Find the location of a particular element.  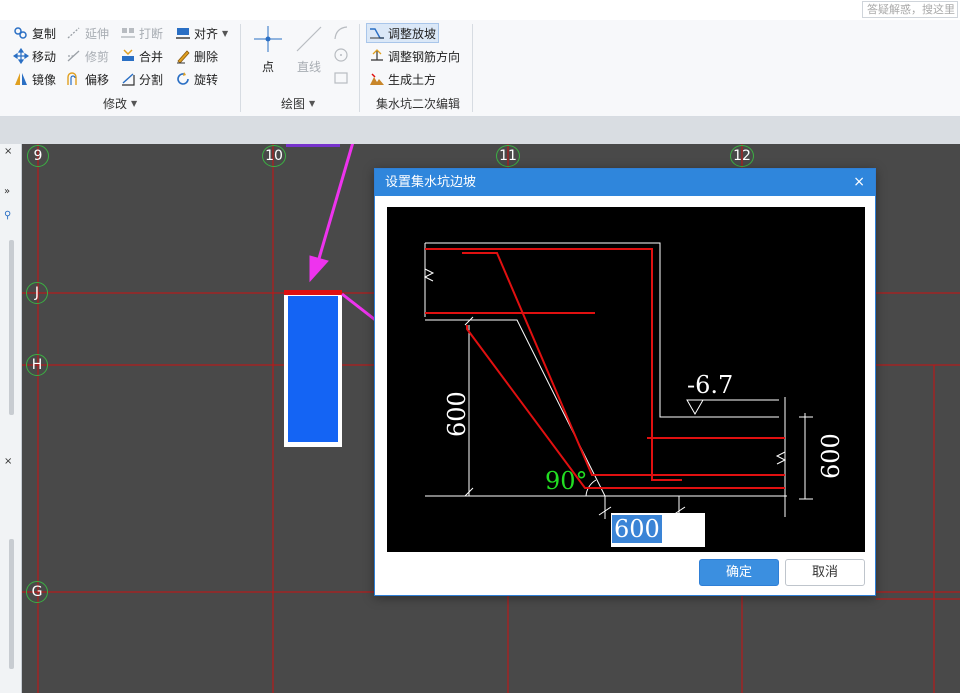

eraser-icon is located at coordinates (183, 56).